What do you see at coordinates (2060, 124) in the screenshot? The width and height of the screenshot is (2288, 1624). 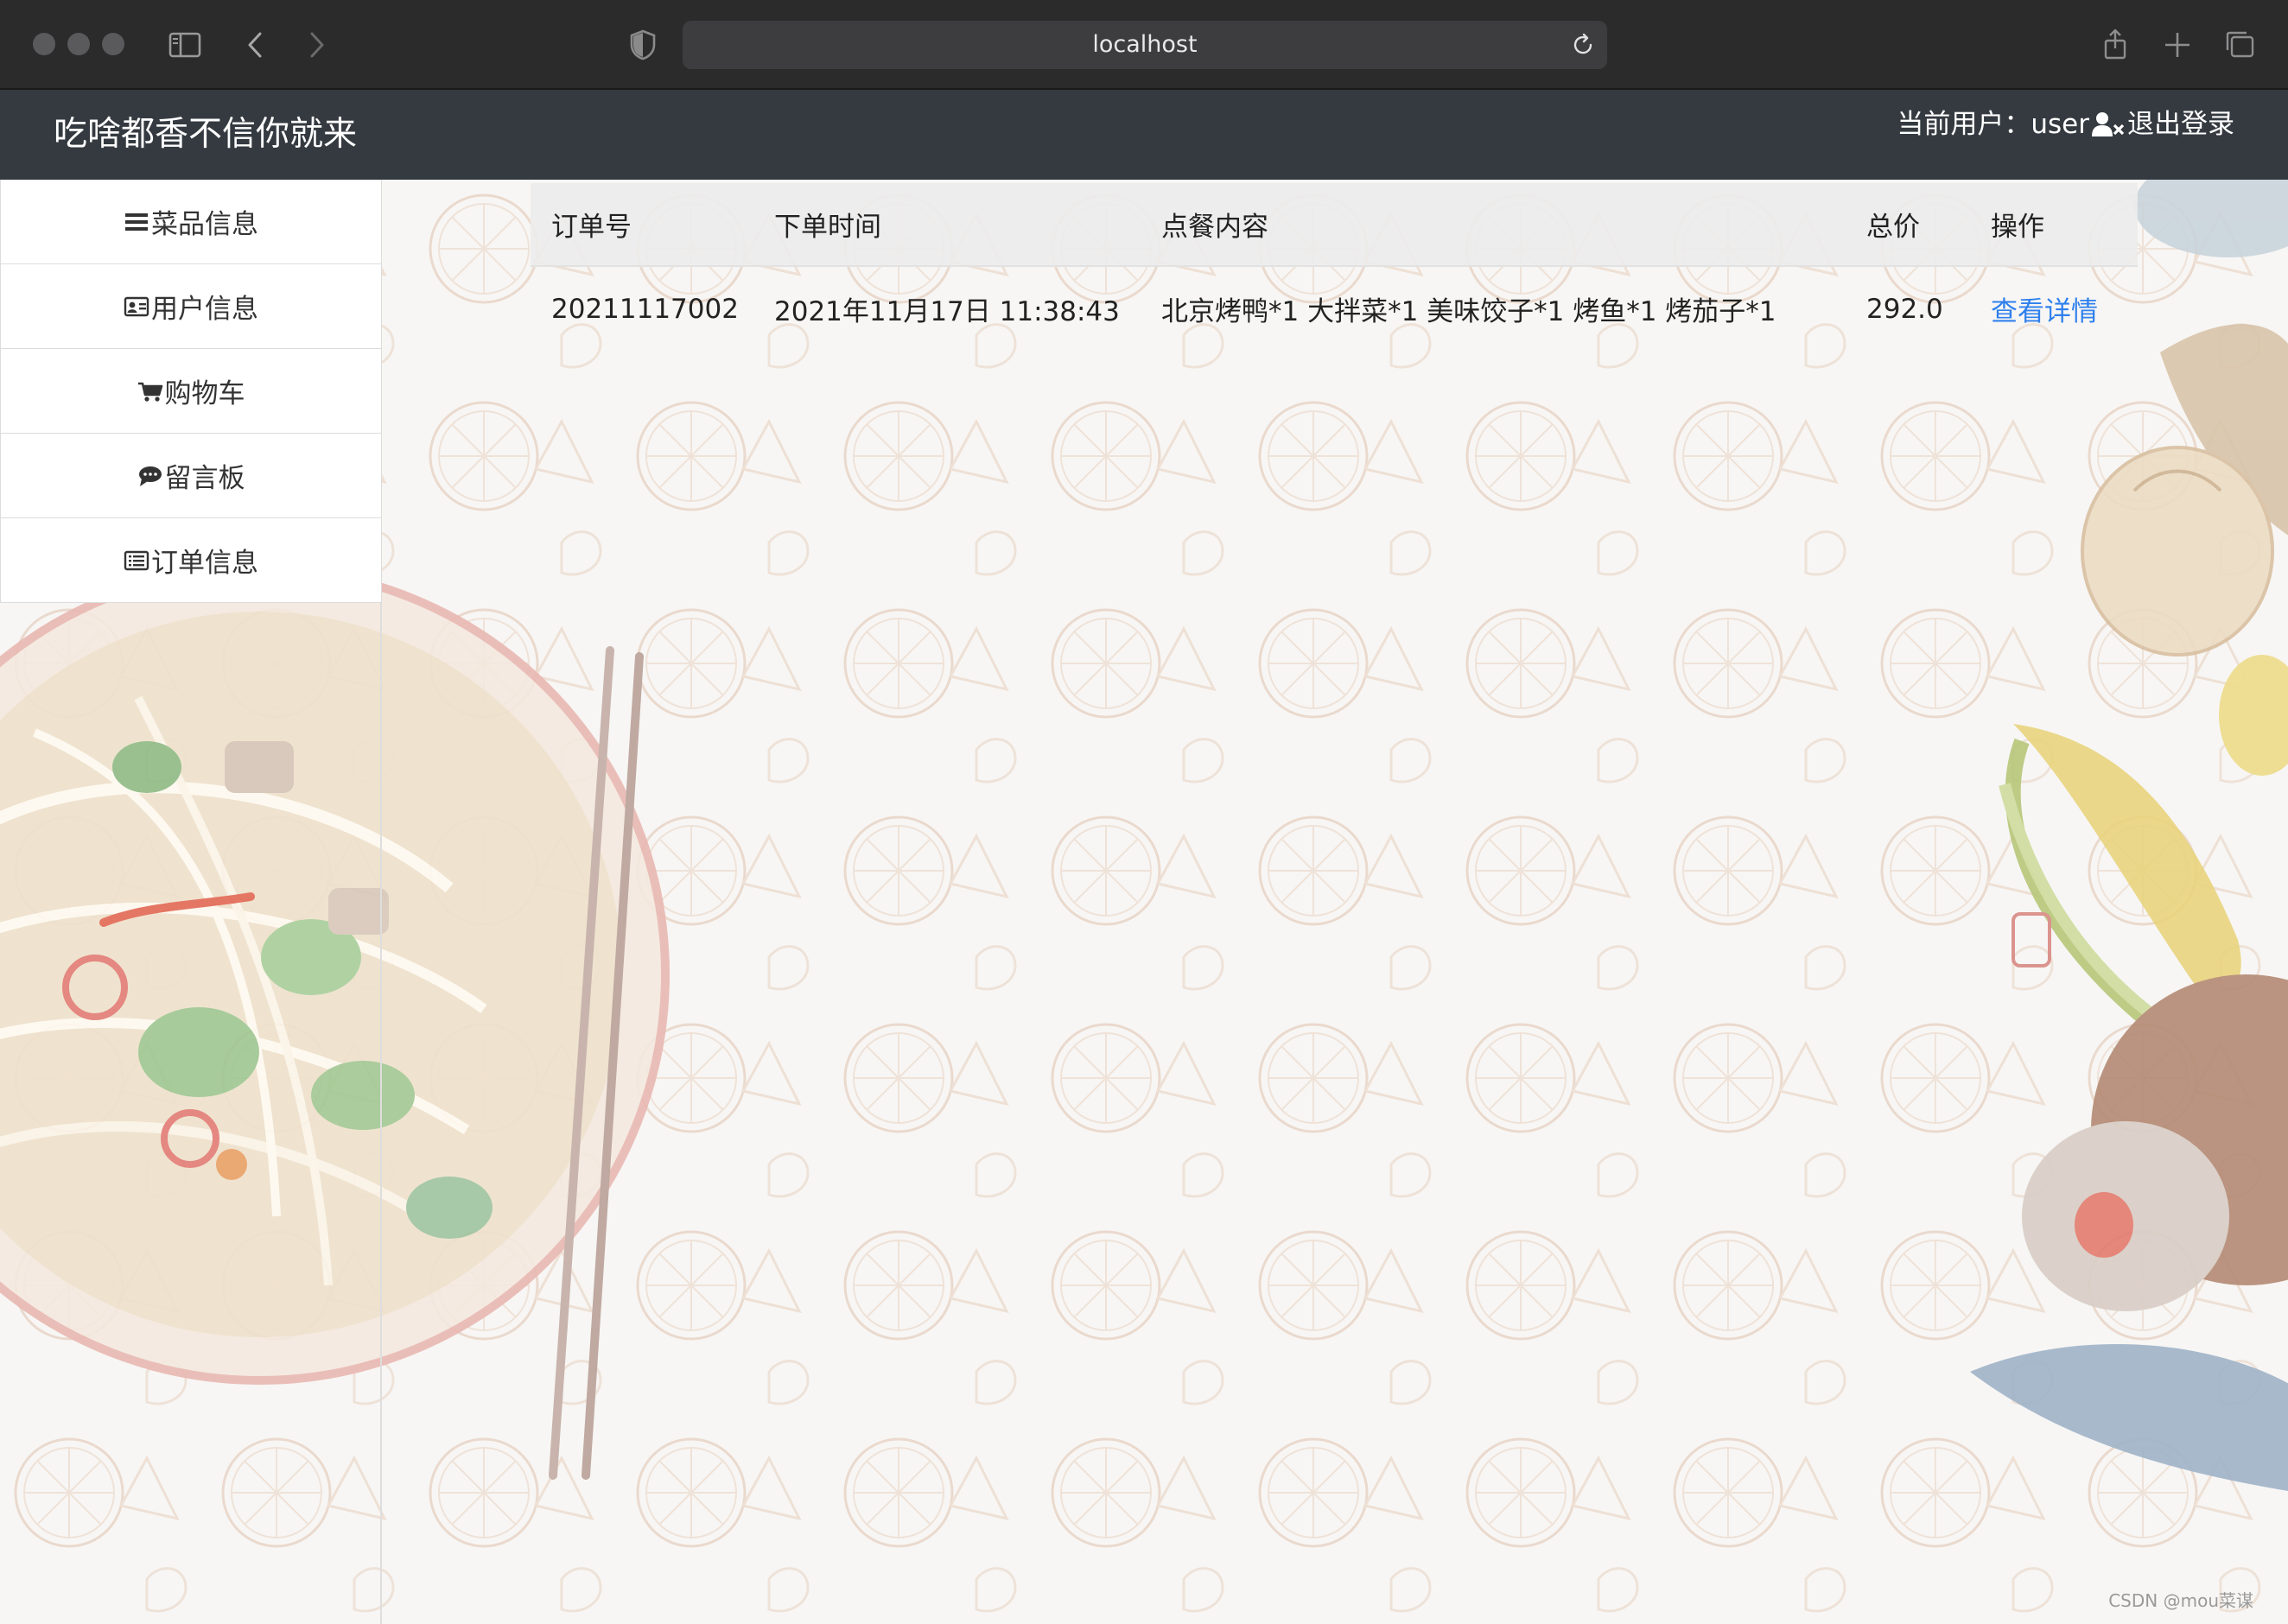 I see `username: user` at bounding box center [2060, 124].